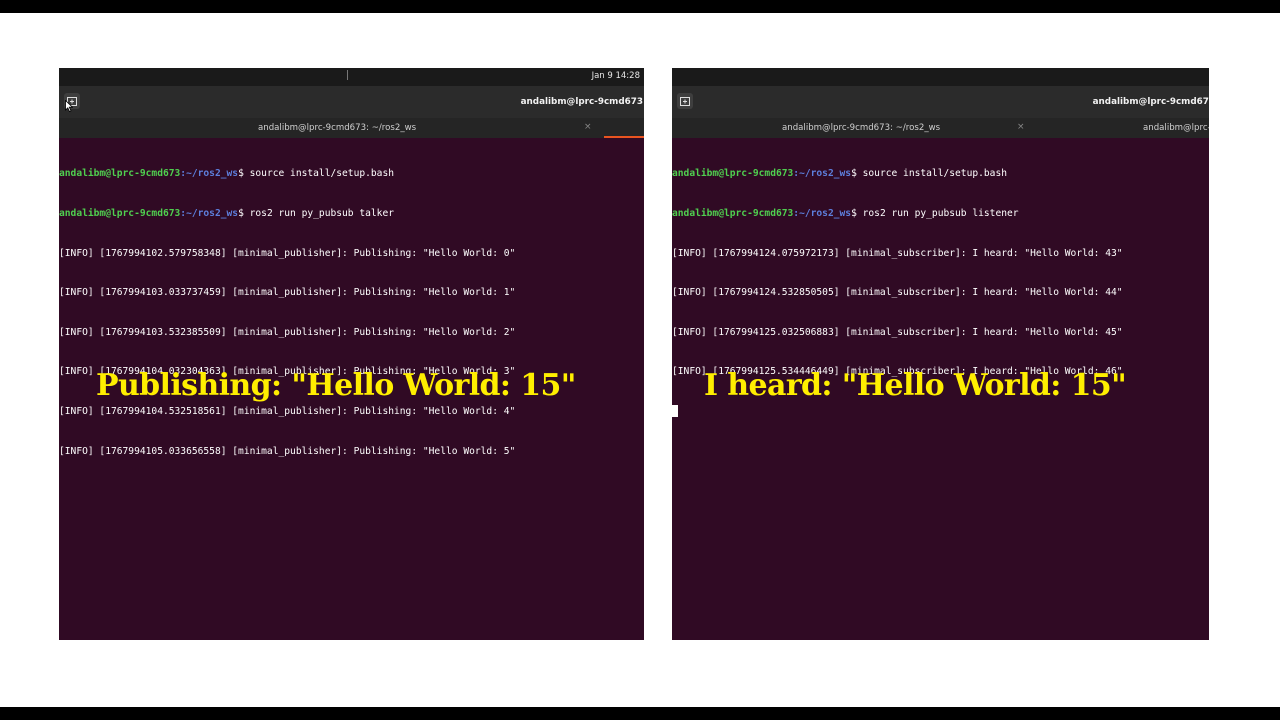 The height and width of the screenshot is (720, 1280). Describe the element at coordinates (624, 137) in the screenshot. I see `active-tab-indicator` at that location.